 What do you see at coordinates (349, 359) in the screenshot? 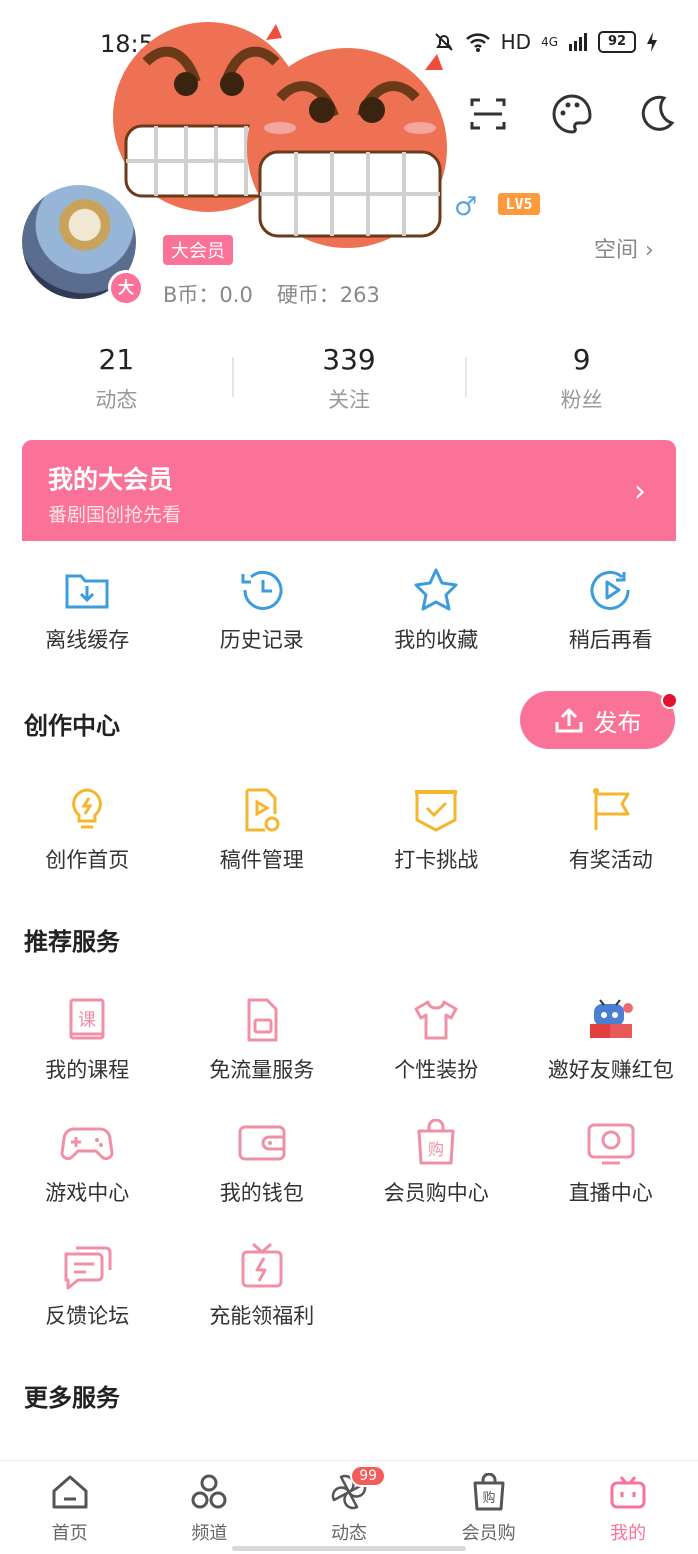
I see `stat-number: 339` at bounding box center [349, 359].